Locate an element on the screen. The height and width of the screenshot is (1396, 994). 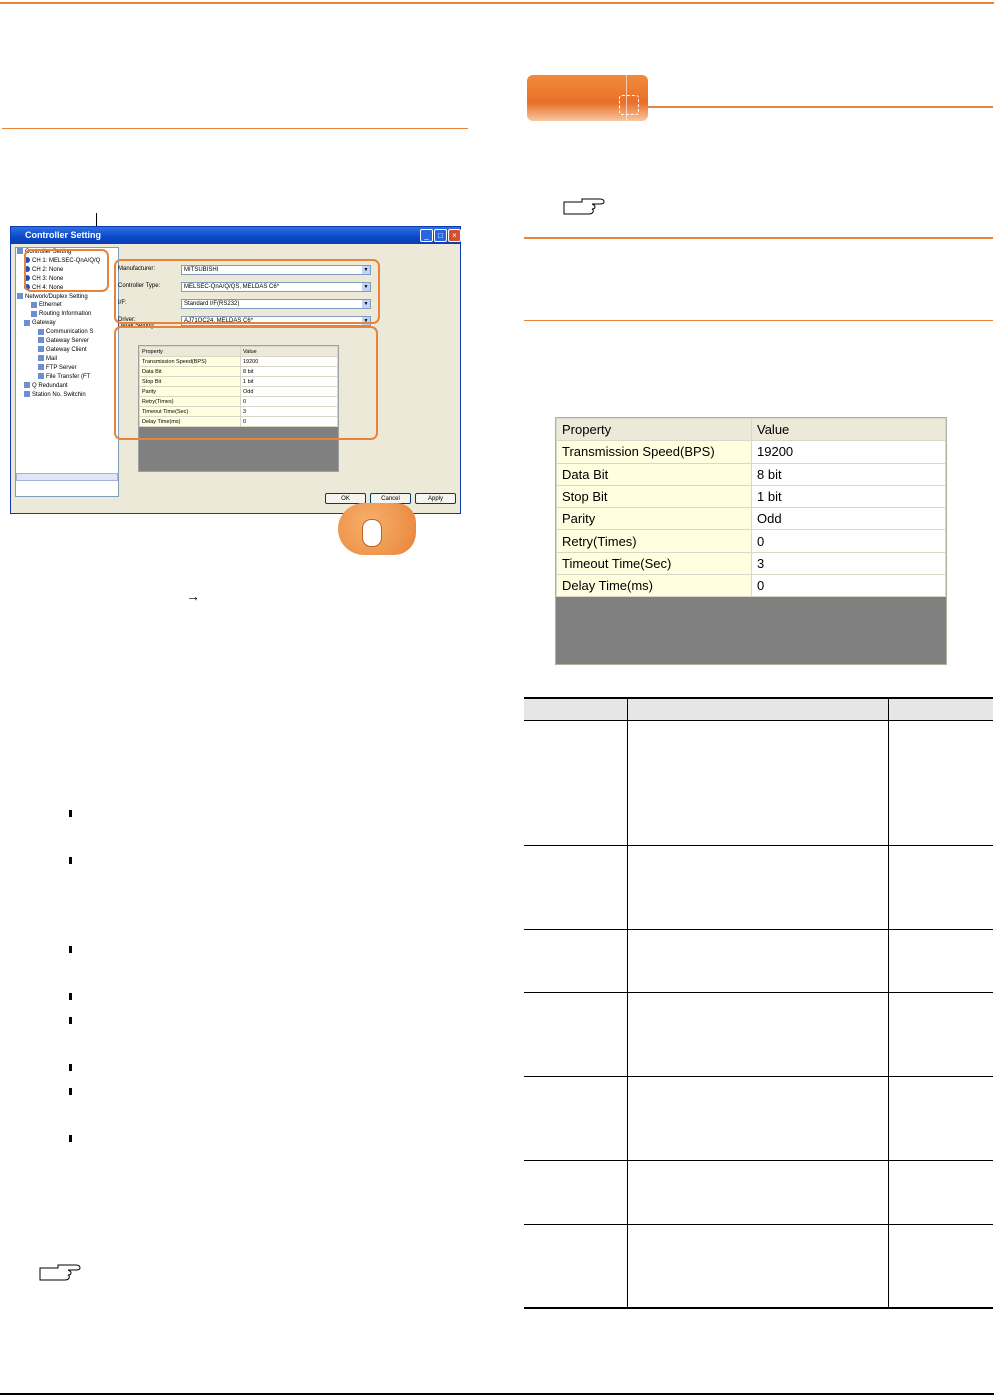
table-row: Parity Odd is located at coordinates (751, 519).